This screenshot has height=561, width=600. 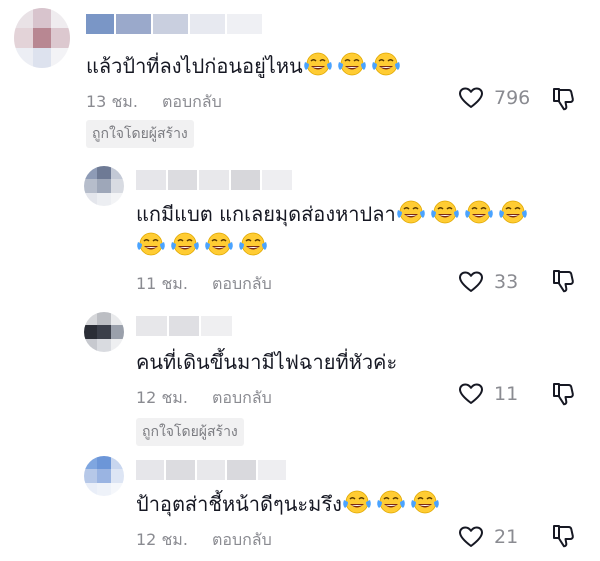 I want to click on timestamp: 13 ชม., so click(x=112, y=101).